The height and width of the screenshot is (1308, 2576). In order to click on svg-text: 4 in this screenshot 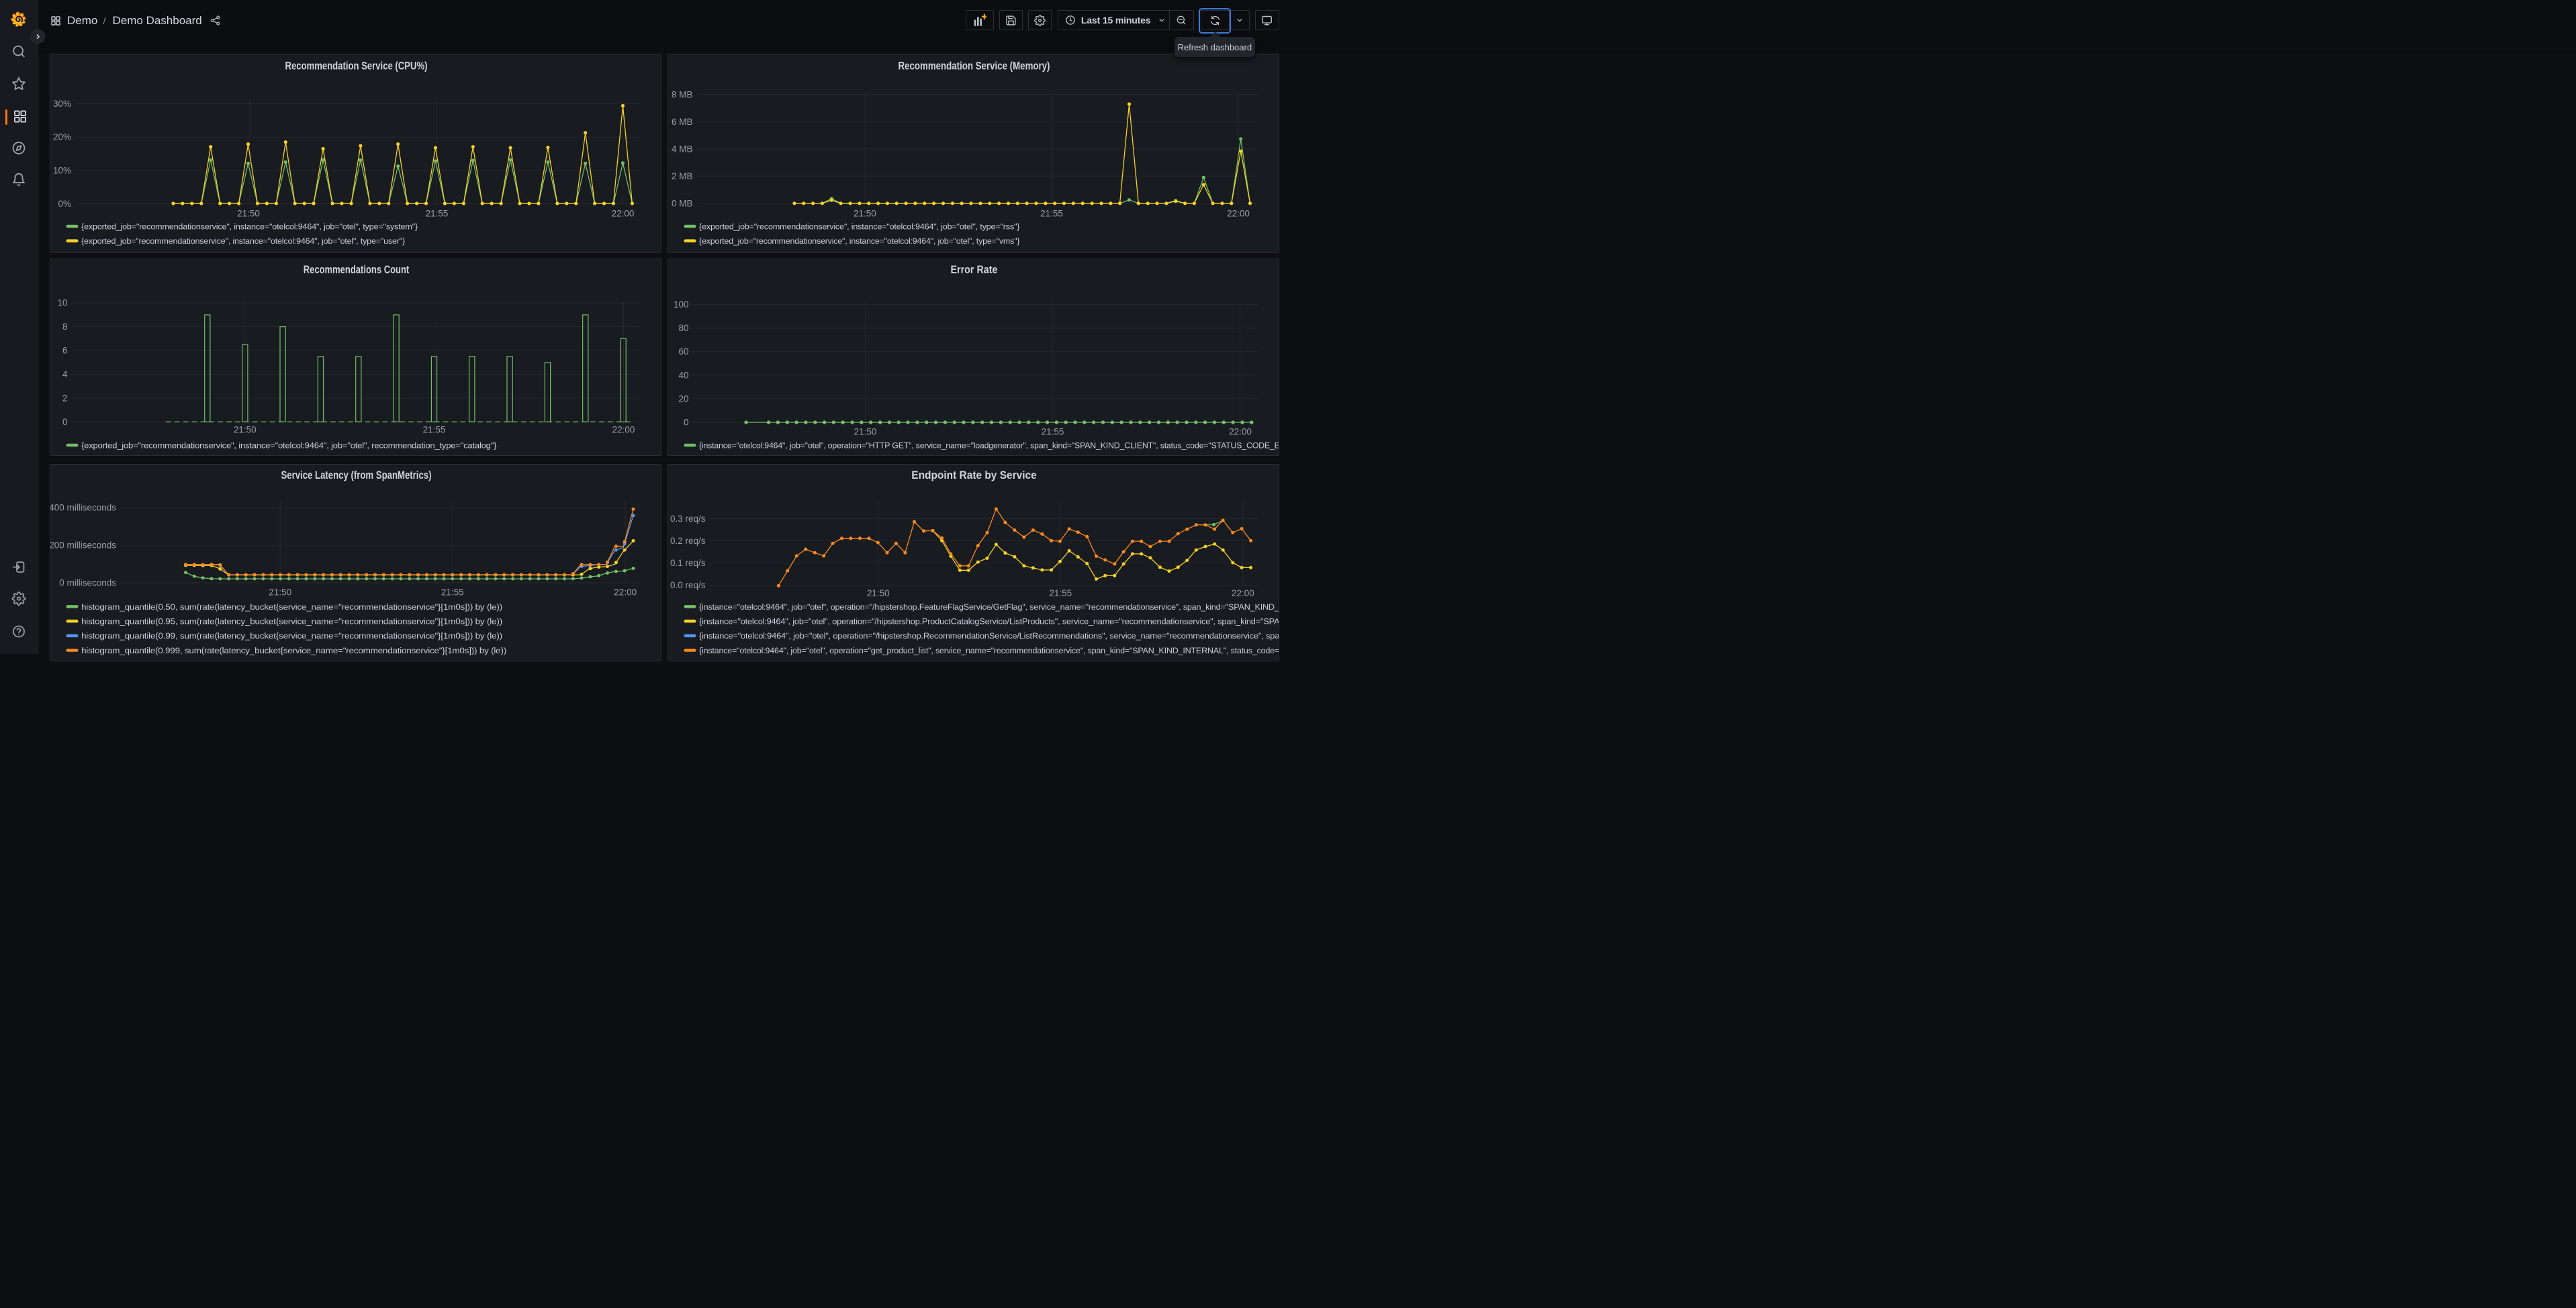, I will do `click(64, 374)`.